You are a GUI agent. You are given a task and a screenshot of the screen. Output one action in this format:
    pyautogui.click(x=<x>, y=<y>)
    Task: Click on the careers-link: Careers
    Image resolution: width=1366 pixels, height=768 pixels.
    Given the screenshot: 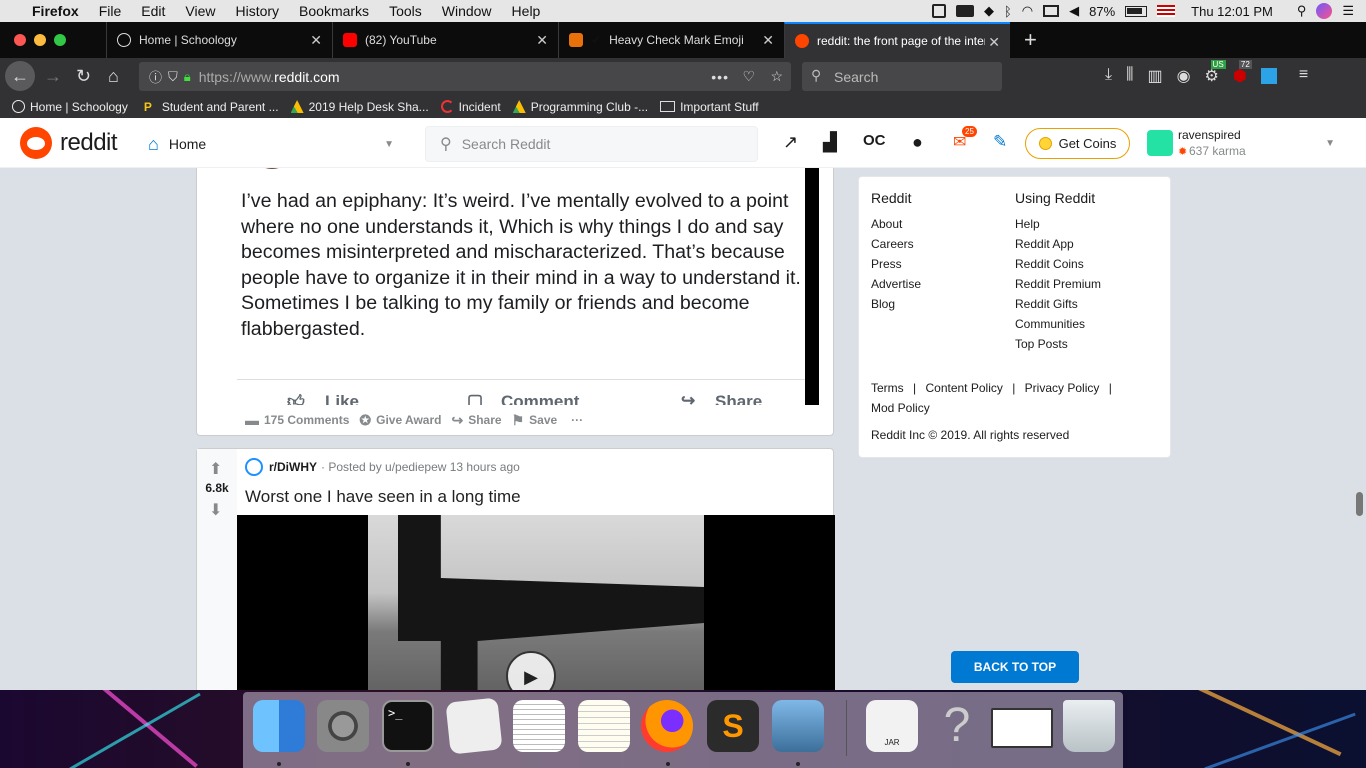 What is the action you would take?
    pyautogui.click(x=896, y=244)
    